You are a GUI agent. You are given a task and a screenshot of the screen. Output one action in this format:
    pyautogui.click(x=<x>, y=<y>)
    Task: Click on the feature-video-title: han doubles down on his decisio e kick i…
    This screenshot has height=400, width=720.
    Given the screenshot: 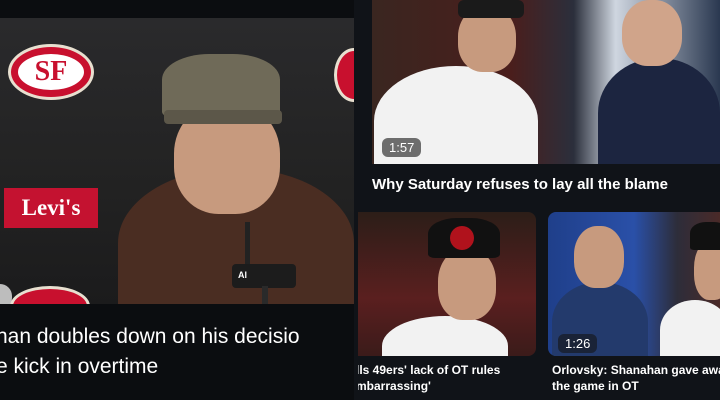 What is the action you would take?
    pyautogui.click(x=177, y=352)
    